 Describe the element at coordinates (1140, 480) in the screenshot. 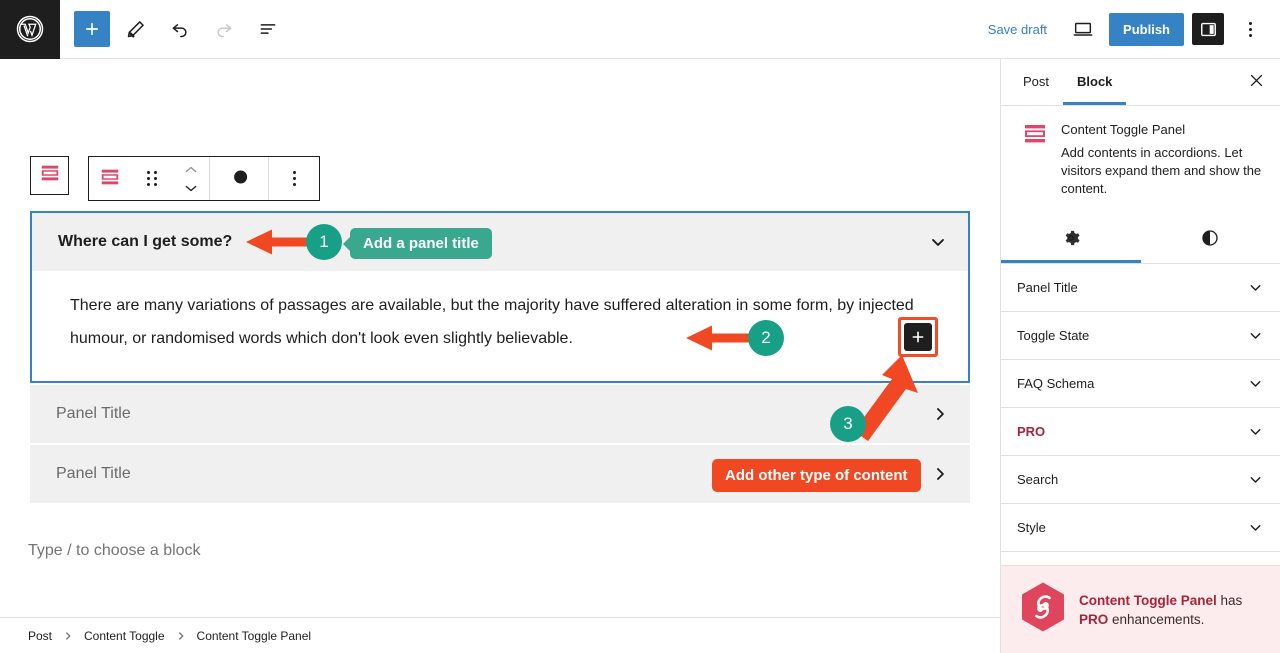

I see `sidebar-panel-search: Search` at that location.